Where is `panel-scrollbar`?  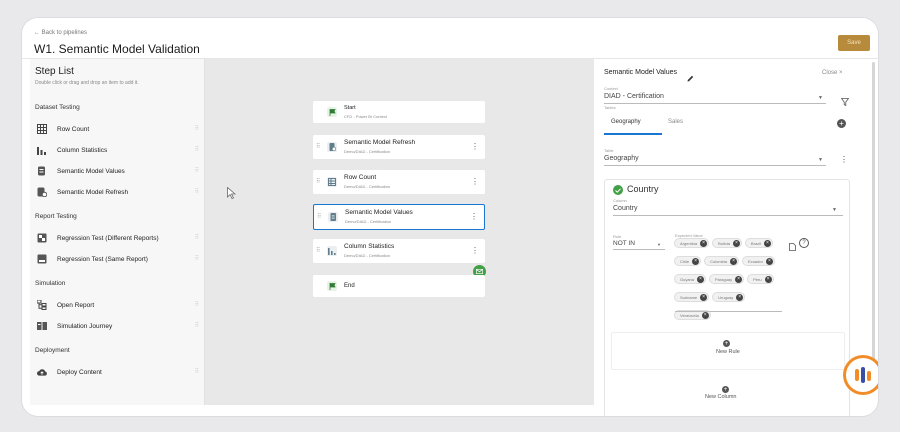 panel-scrollbar is located at coordinates (873, 212).